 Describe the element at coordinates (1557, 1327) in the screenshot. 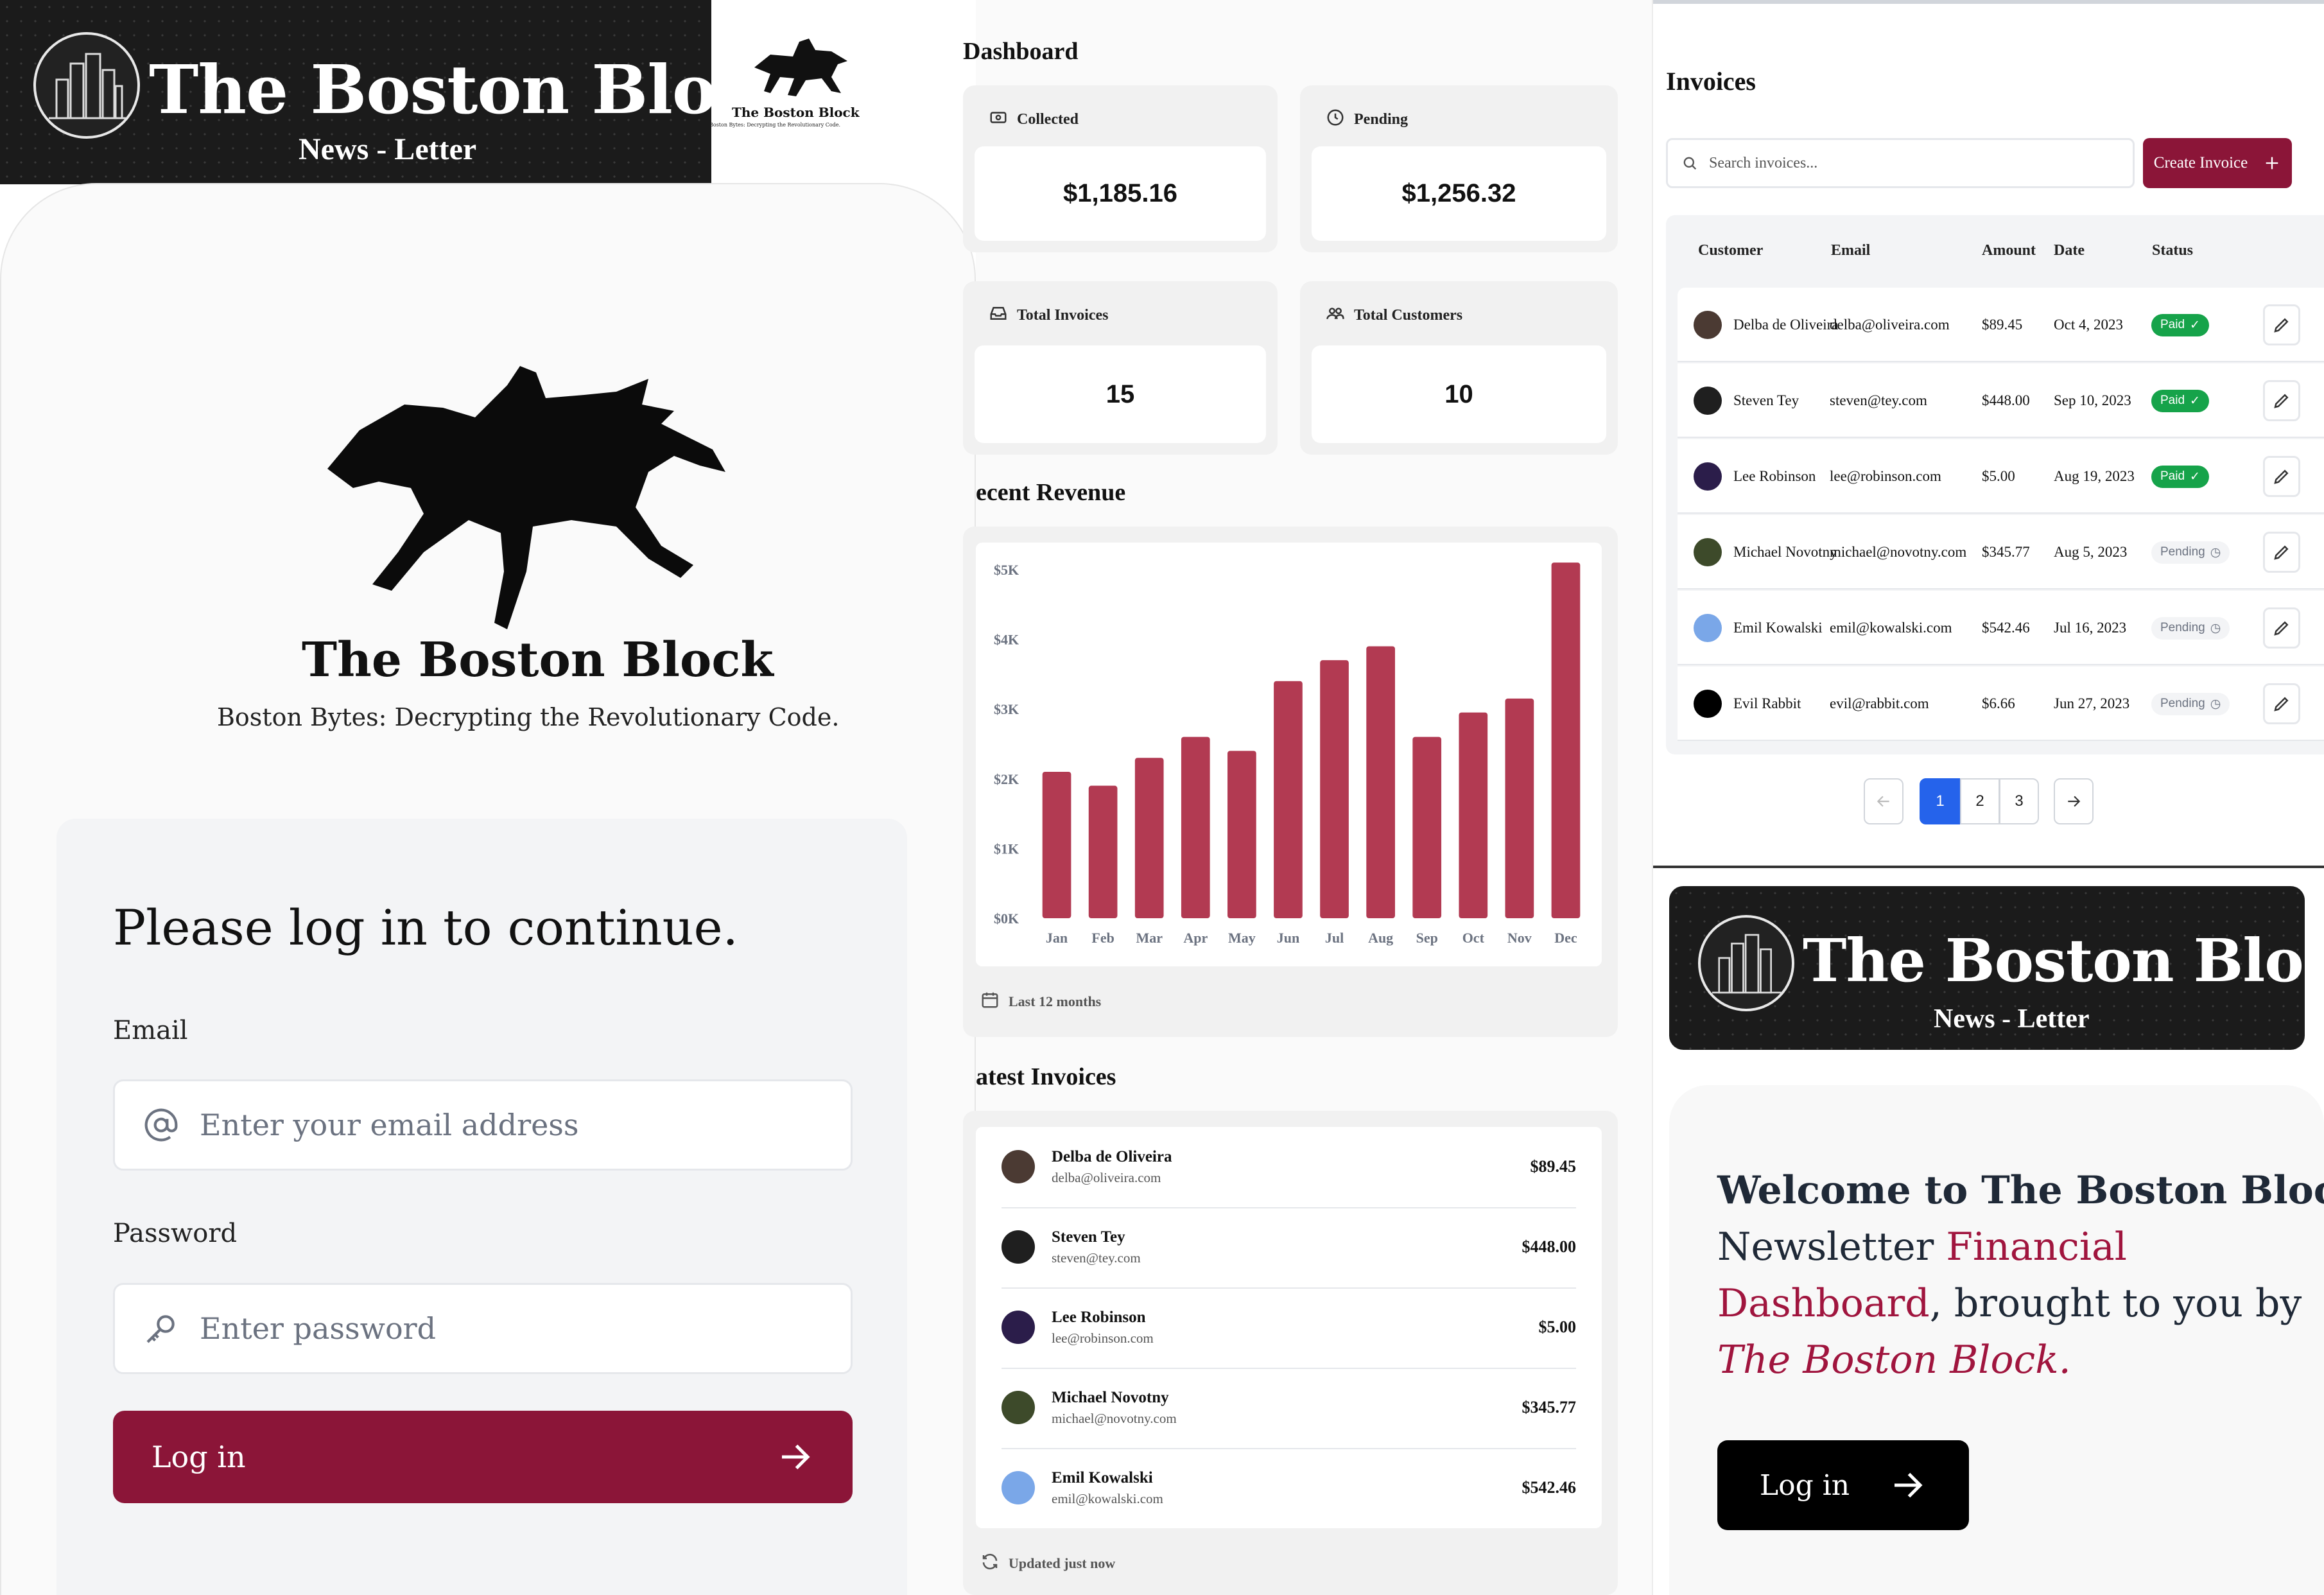

I see `list-item-amount: $5.00` at that location.